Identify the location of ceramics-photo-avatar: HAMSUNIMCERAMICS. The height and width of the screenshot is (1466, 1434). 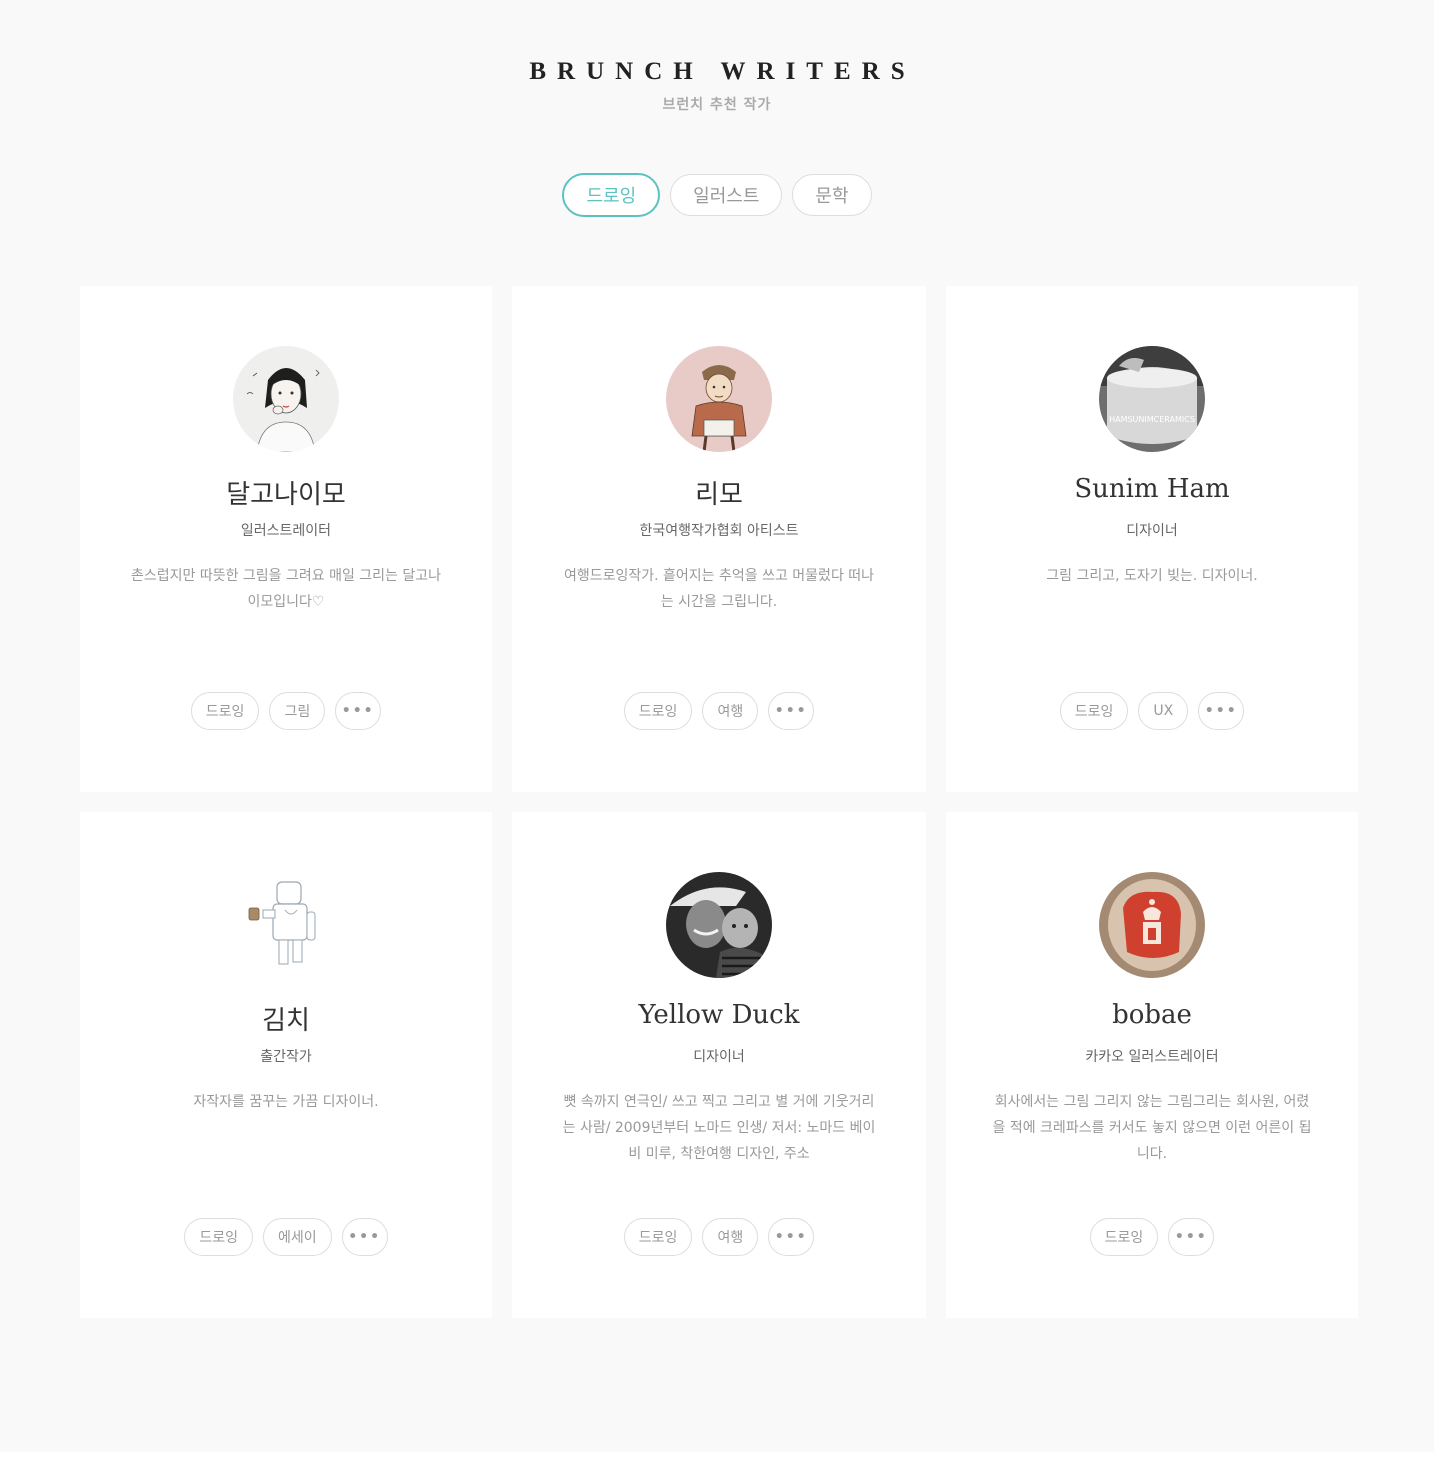
(1152, 399).